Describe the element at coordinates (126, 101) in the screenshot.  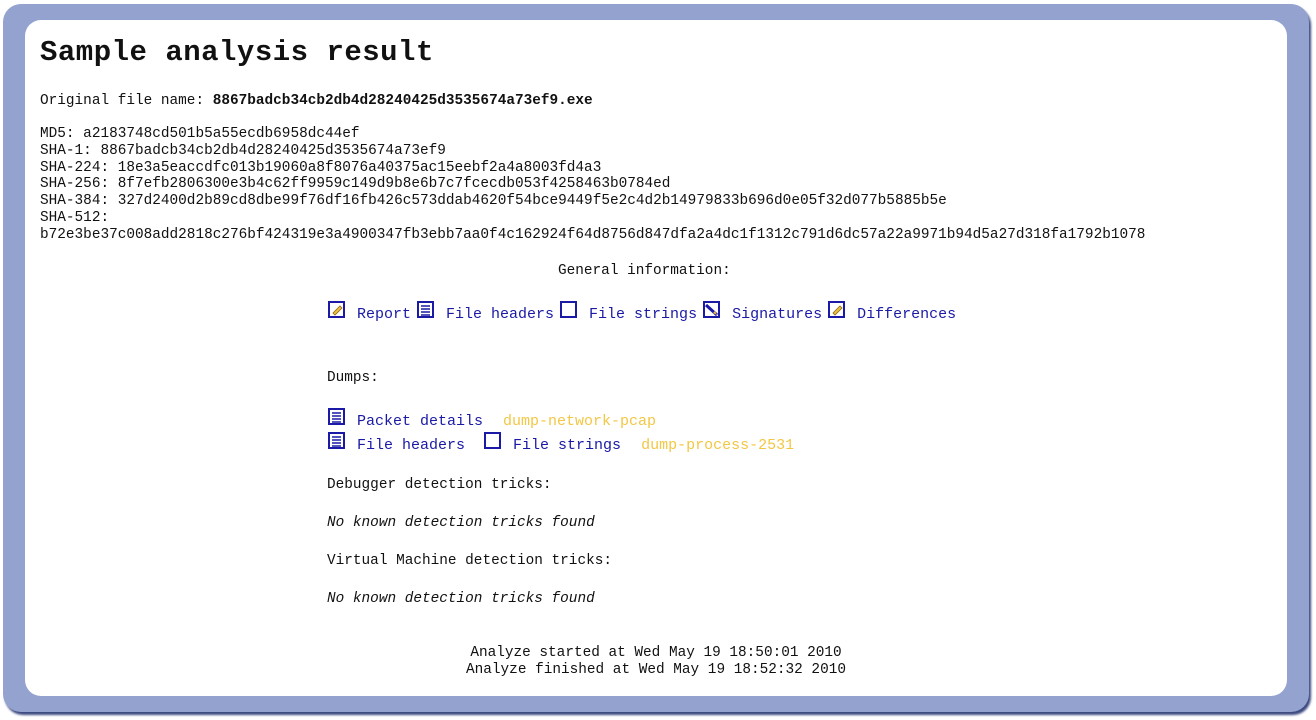
I see `original-file-label: Original file name:` at that location.